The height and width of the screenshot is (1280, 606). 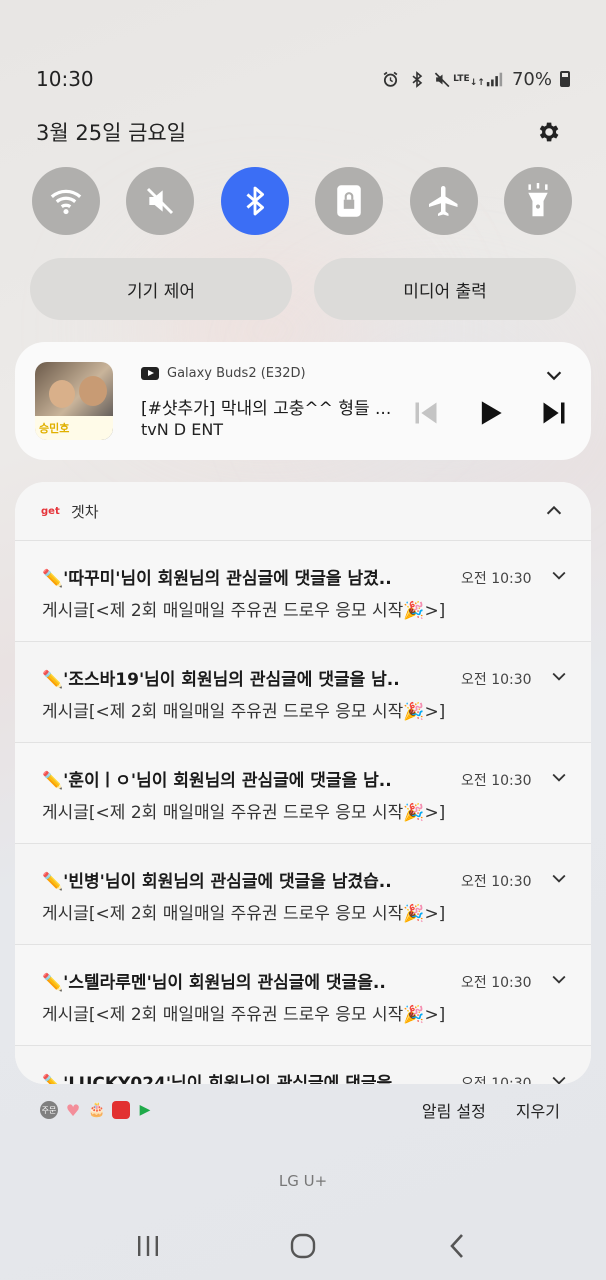 What do you see at coordinates (454, 1110) in the screenshot?
I see `notification-settings-button: 알림 설정` at bounding box center [454, 1110].